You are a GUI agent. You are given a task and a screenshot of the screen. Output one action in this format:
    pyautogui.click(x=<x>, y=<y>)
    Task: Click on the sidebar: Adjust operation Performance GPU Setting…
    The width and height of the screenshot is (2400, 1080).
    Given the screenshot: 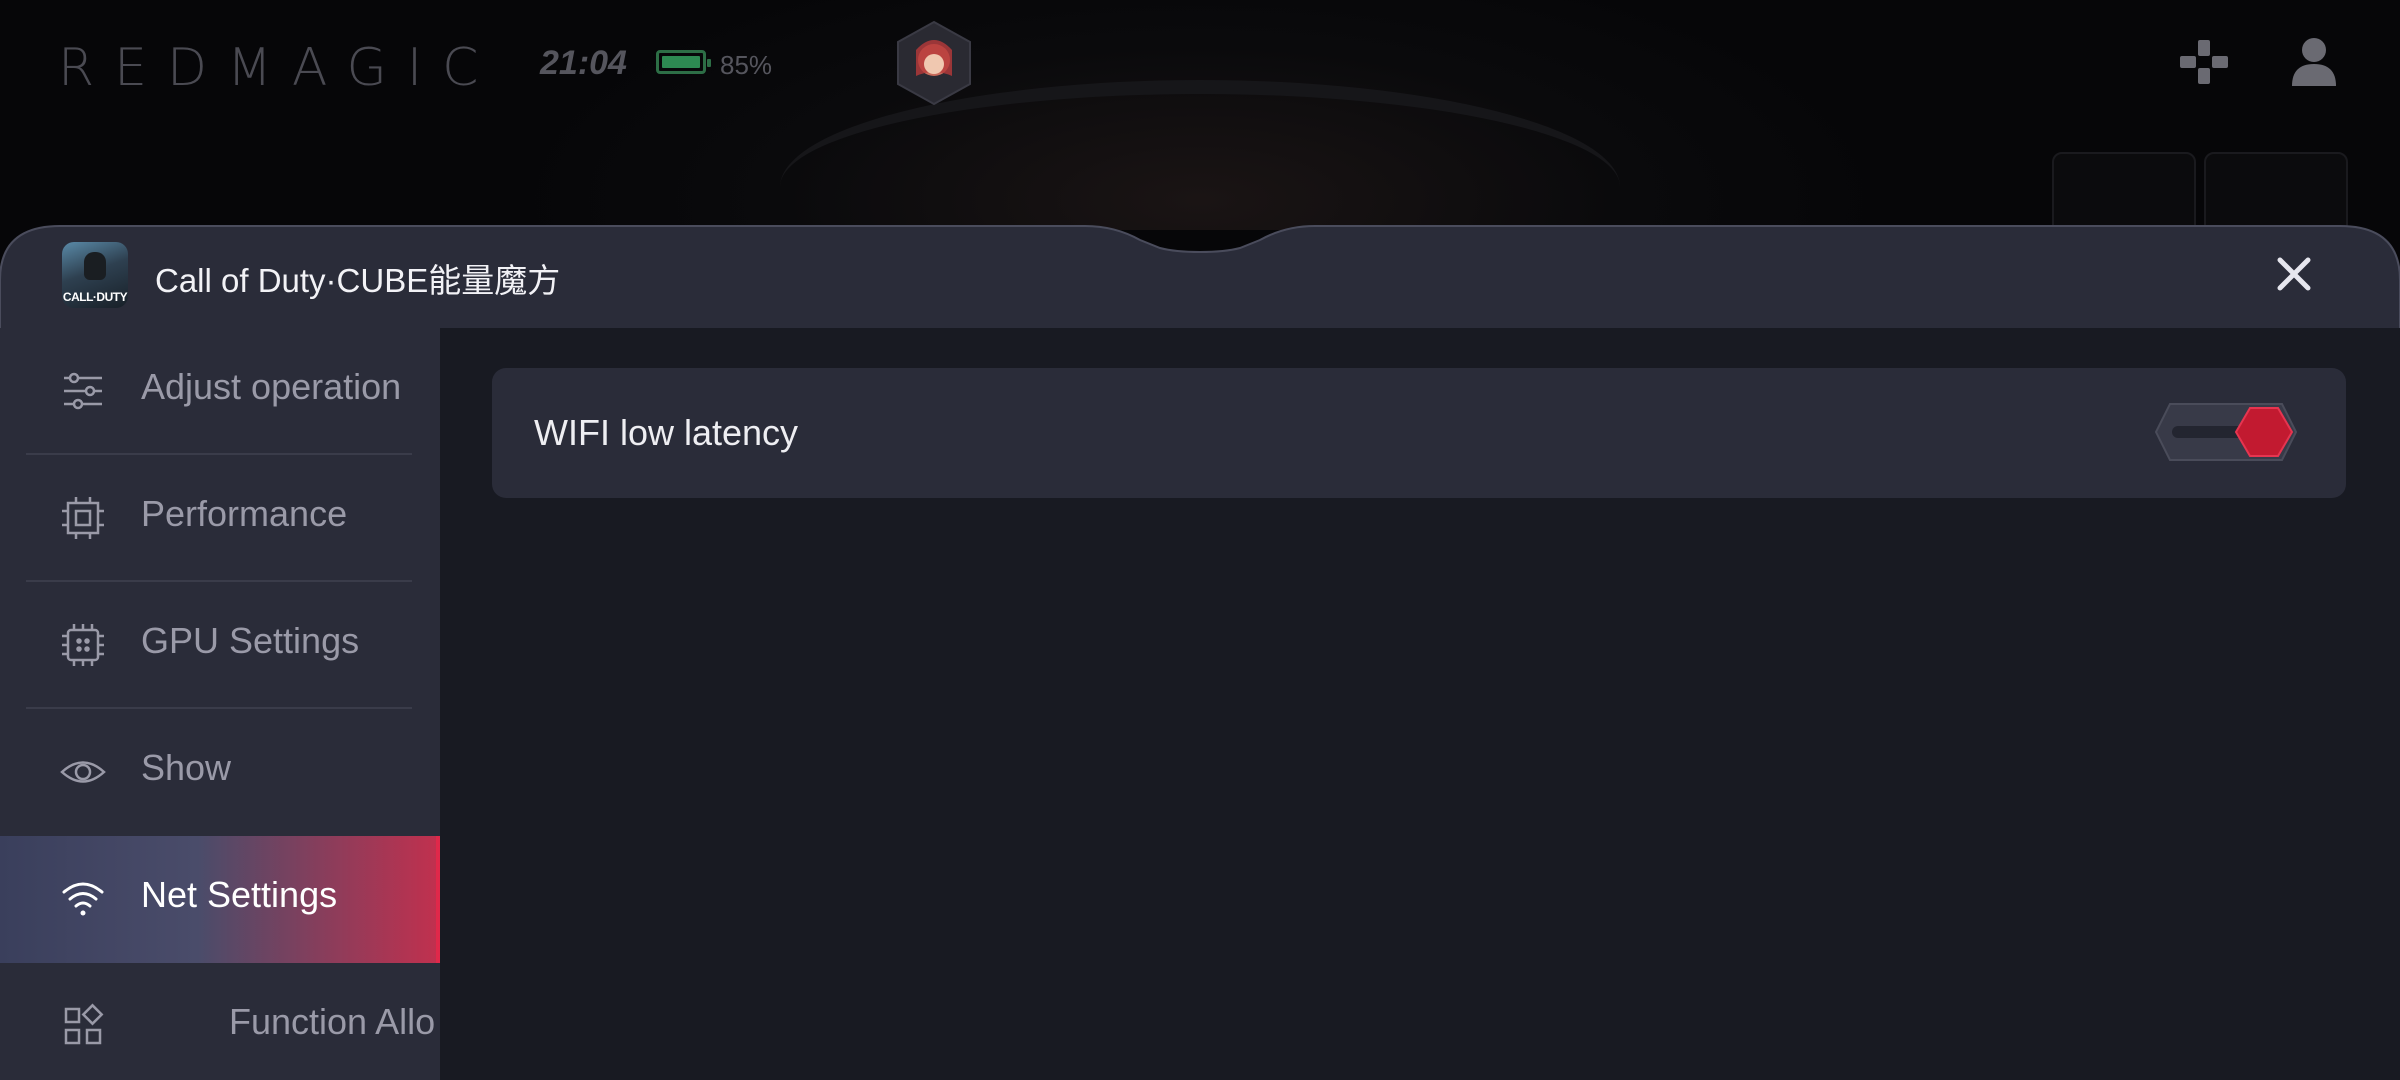 What is the action you would take?
    pyautogui.click(x=220, y=704)
    